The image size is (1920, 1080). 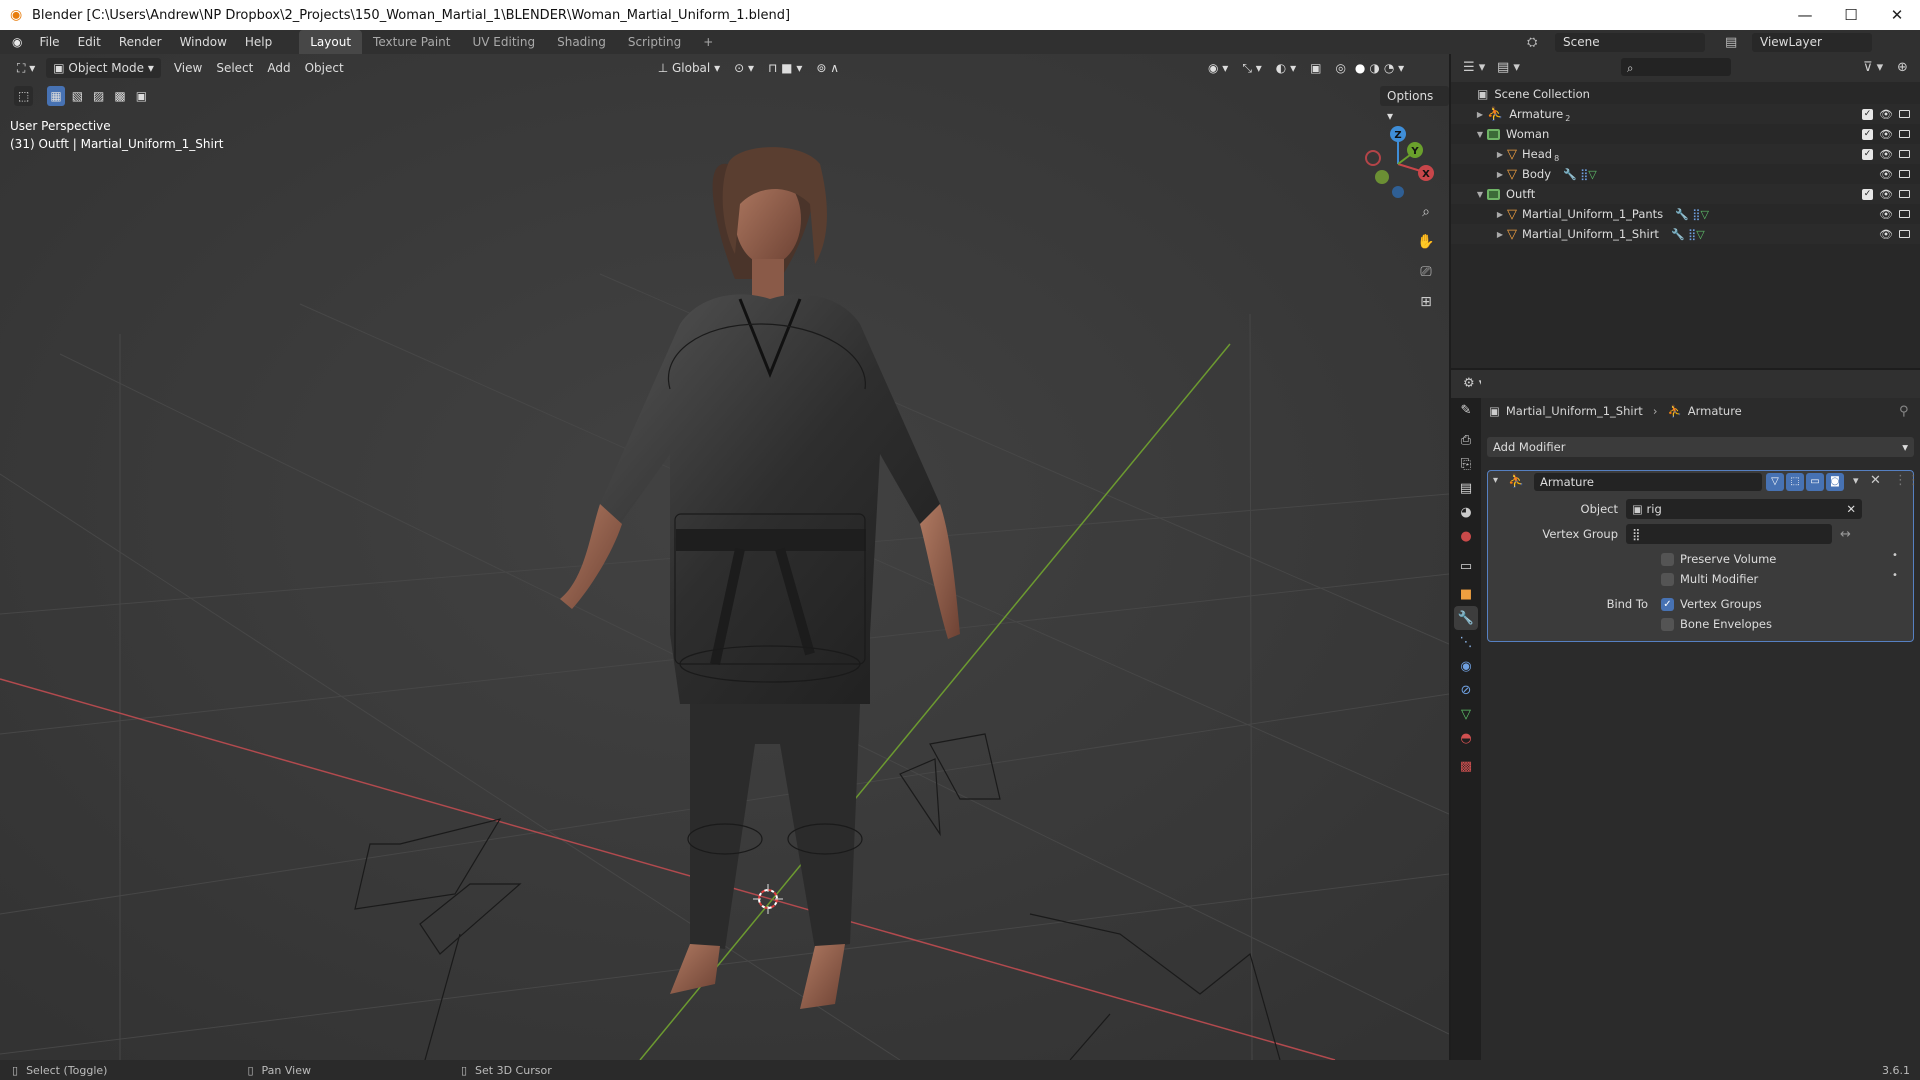 What do you see at coordinates (278, 68) in the screenshot?
I see `add-menu: Add` at bounding box center [278, 68].